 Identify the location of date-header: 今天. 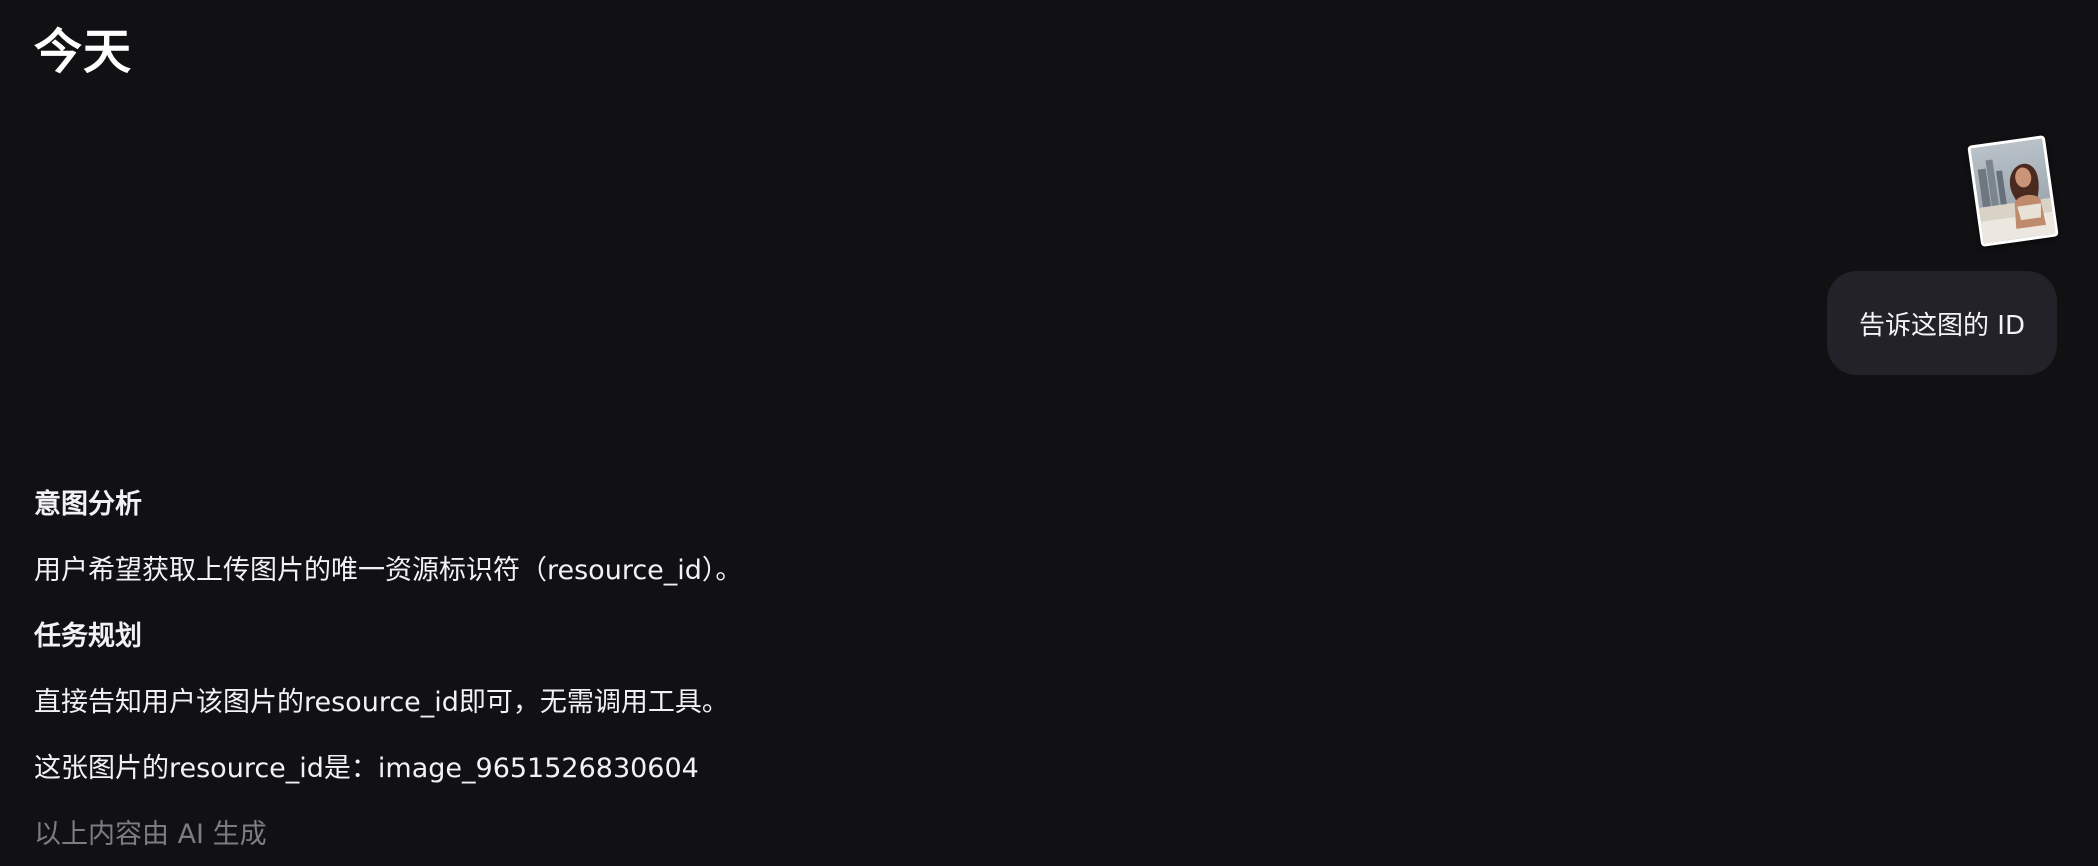
(83, 52).